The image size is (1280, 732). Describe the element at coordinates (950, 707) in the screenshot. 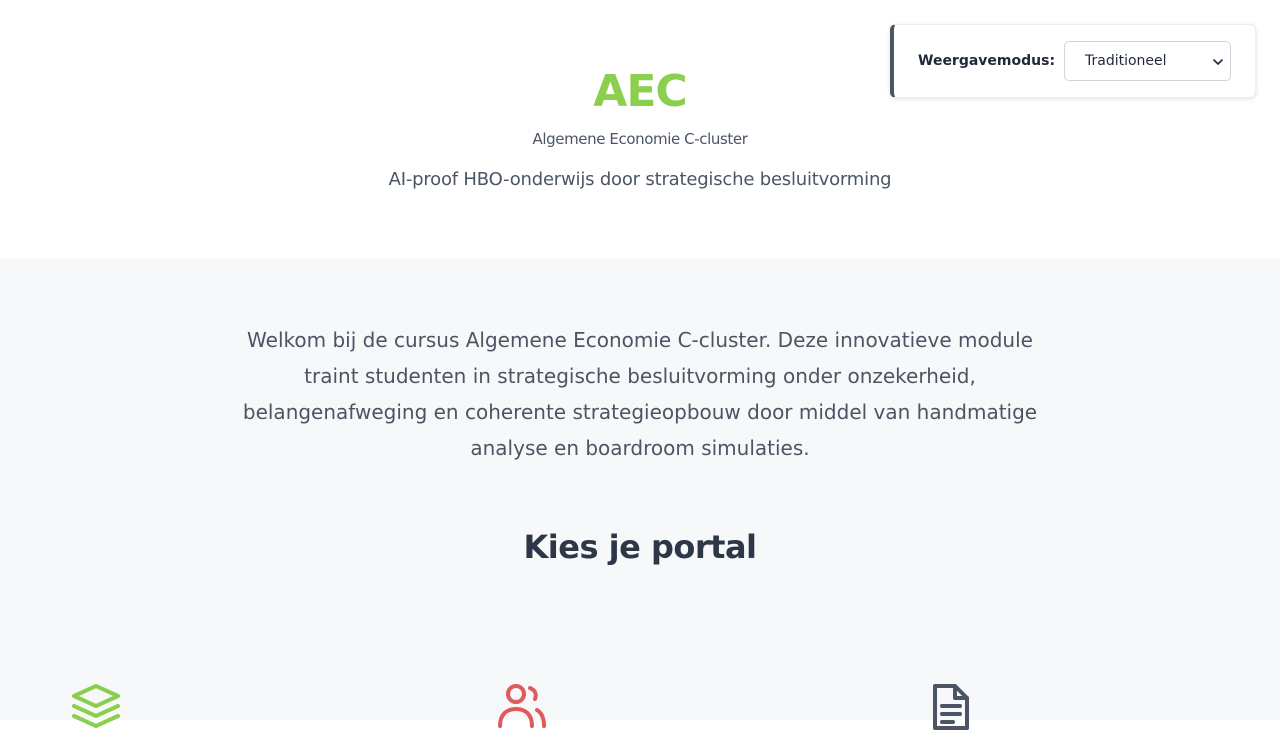

I see `document-icon` at that location.